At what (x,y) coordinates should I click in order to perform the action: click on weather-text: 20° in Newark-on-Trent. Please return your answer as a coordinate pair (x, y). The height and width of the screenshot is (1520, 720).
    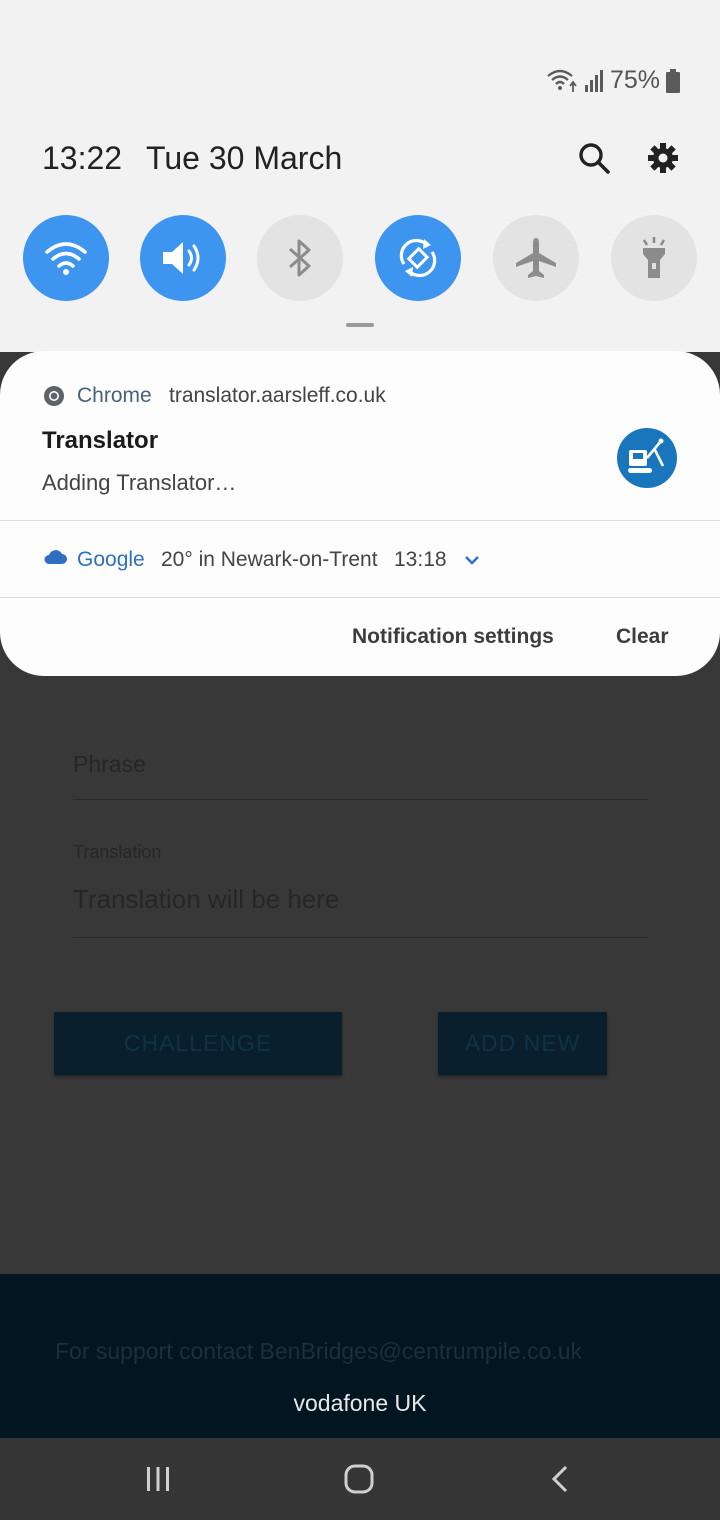
    Looking at the image, I should click on (269, 559).